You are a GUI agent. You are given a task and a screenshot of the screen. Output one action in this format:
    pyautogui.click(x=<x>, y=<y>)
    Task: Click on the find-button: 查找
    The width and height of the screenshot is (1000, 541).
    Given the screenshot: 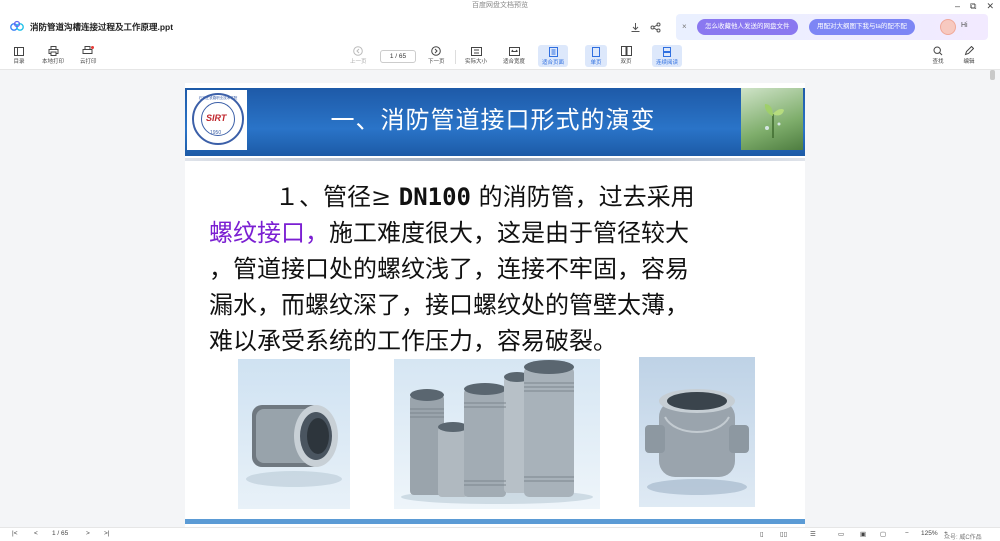 What is the action you would take?
    pyautogui.click(x=938, y=55)
    